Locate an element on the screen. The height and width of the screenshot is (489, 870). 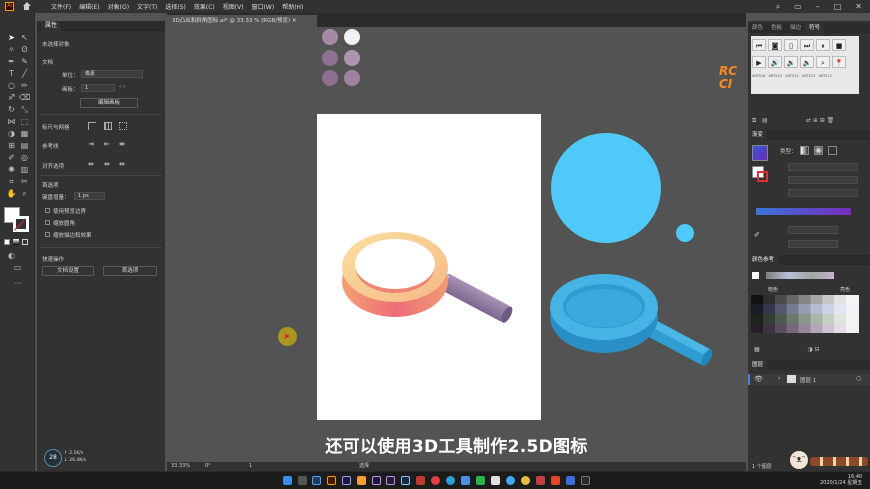
cyan-circles is located at coordinates (627, 197).